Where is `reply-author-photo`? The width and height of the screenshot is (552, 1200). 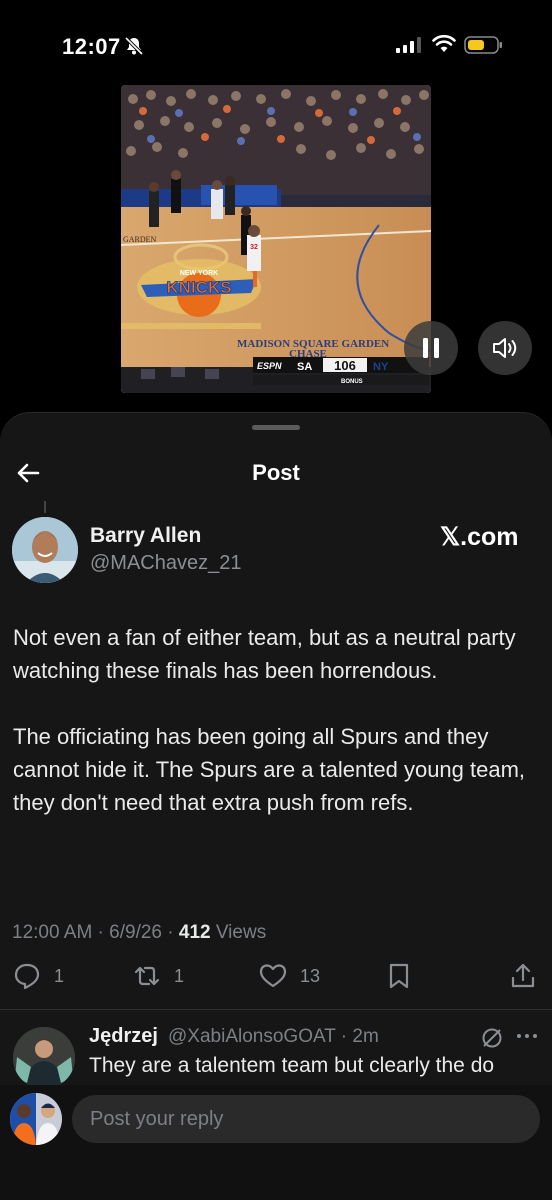
reply-author-photo is located at coordinates (44, 1058).